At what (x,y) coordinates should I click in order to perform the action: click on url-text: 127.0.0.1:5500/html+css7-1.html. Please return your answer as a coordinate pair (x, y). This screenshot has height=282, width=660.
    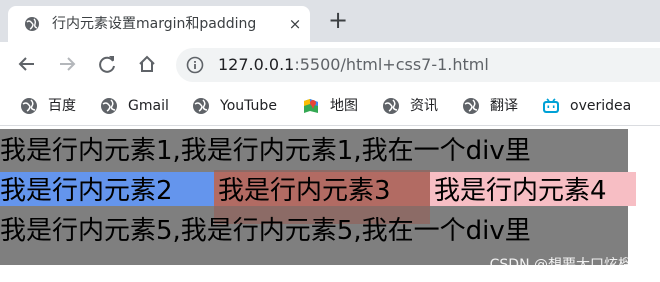
    Looking at the image, I should click on (353, 65).